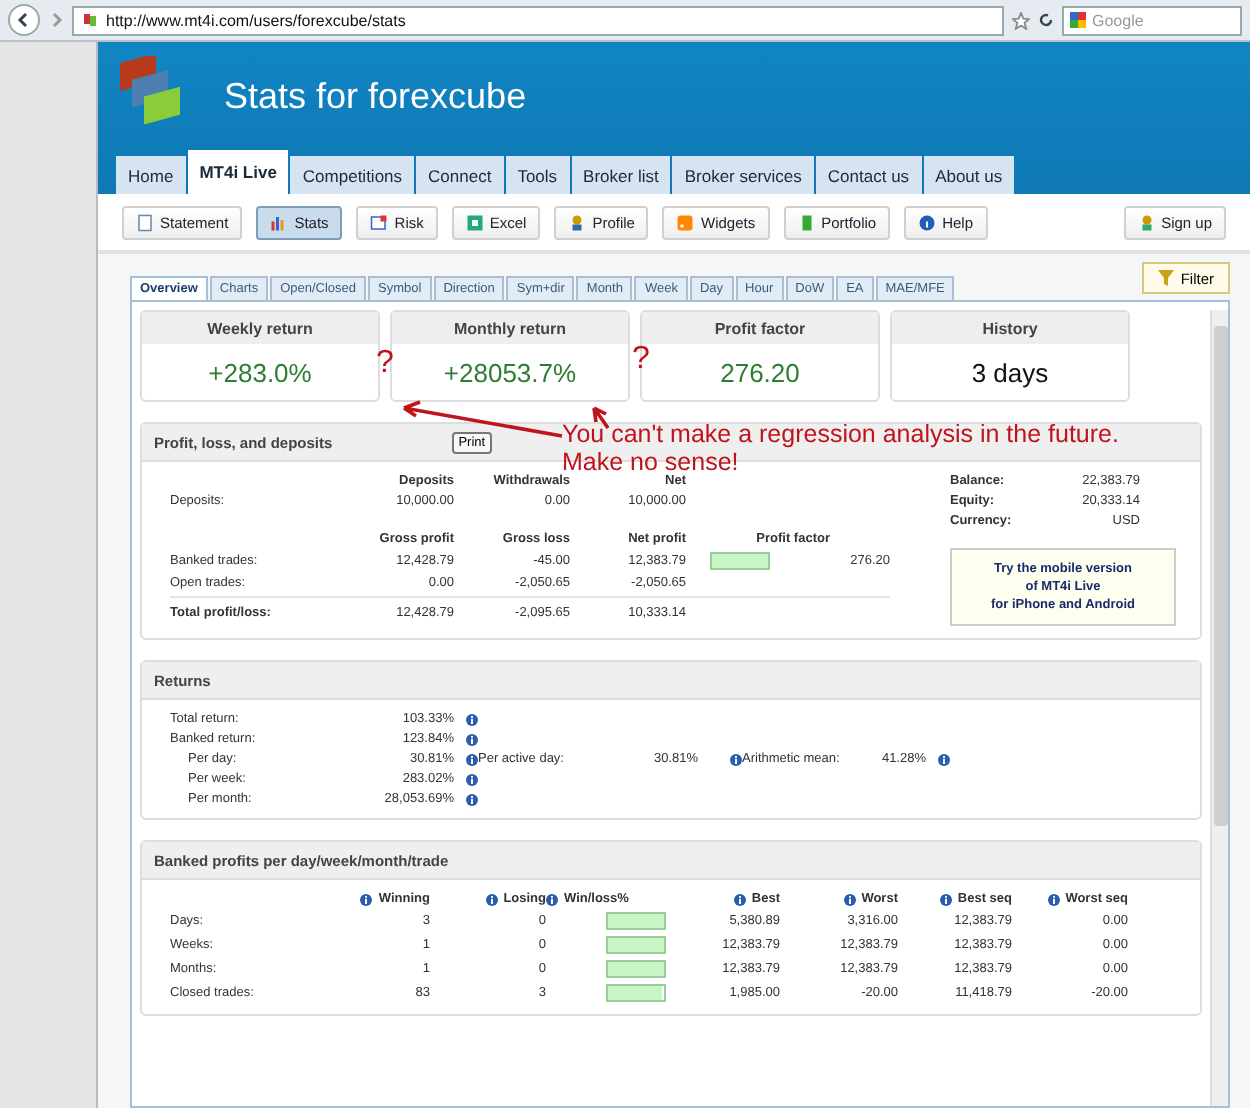 This screenshot has height=1108, width=1250. I want to click on bar-chart-icon, so click(279, 222).